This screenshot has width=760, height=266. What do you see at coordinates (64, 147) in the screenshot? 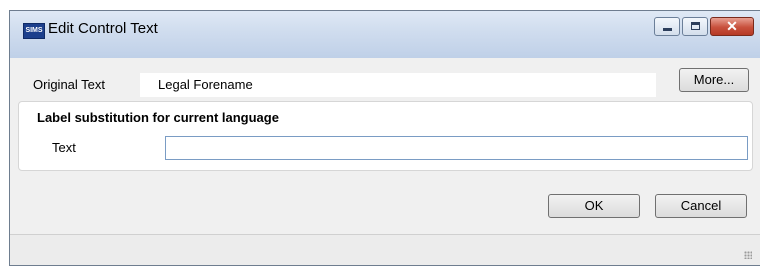
I see `text-label: Text` at bounding box center [64, 147].